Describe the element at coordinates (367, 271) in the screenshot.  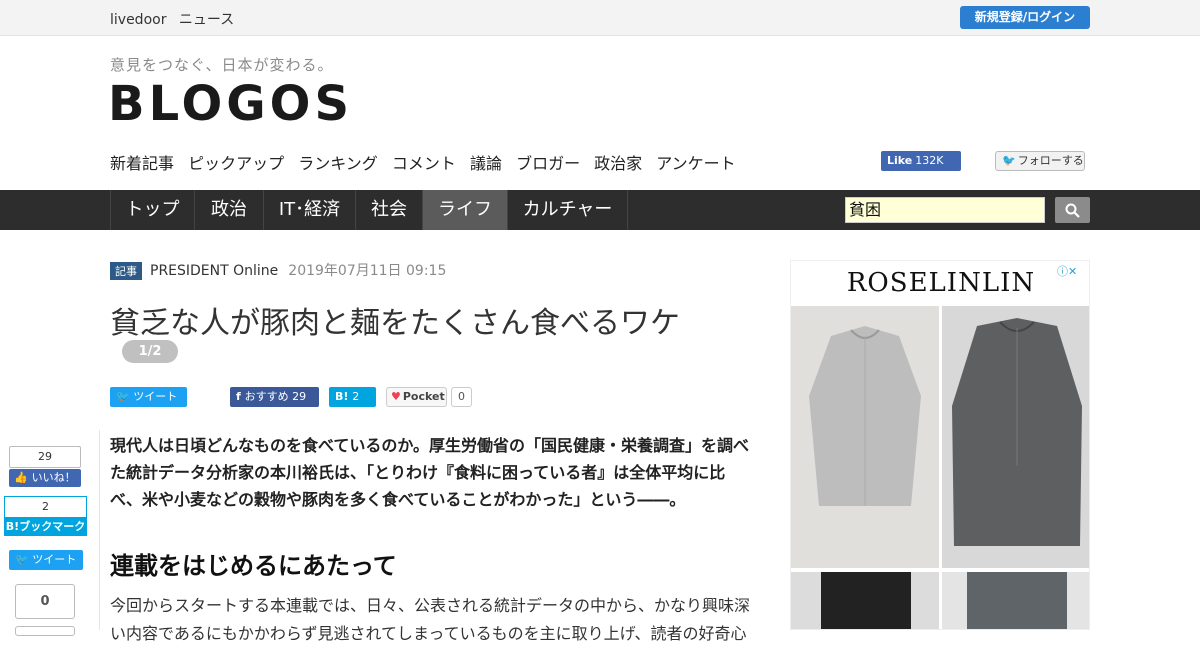
I see `article-date: 2019年07月11日 09:15` at that location.